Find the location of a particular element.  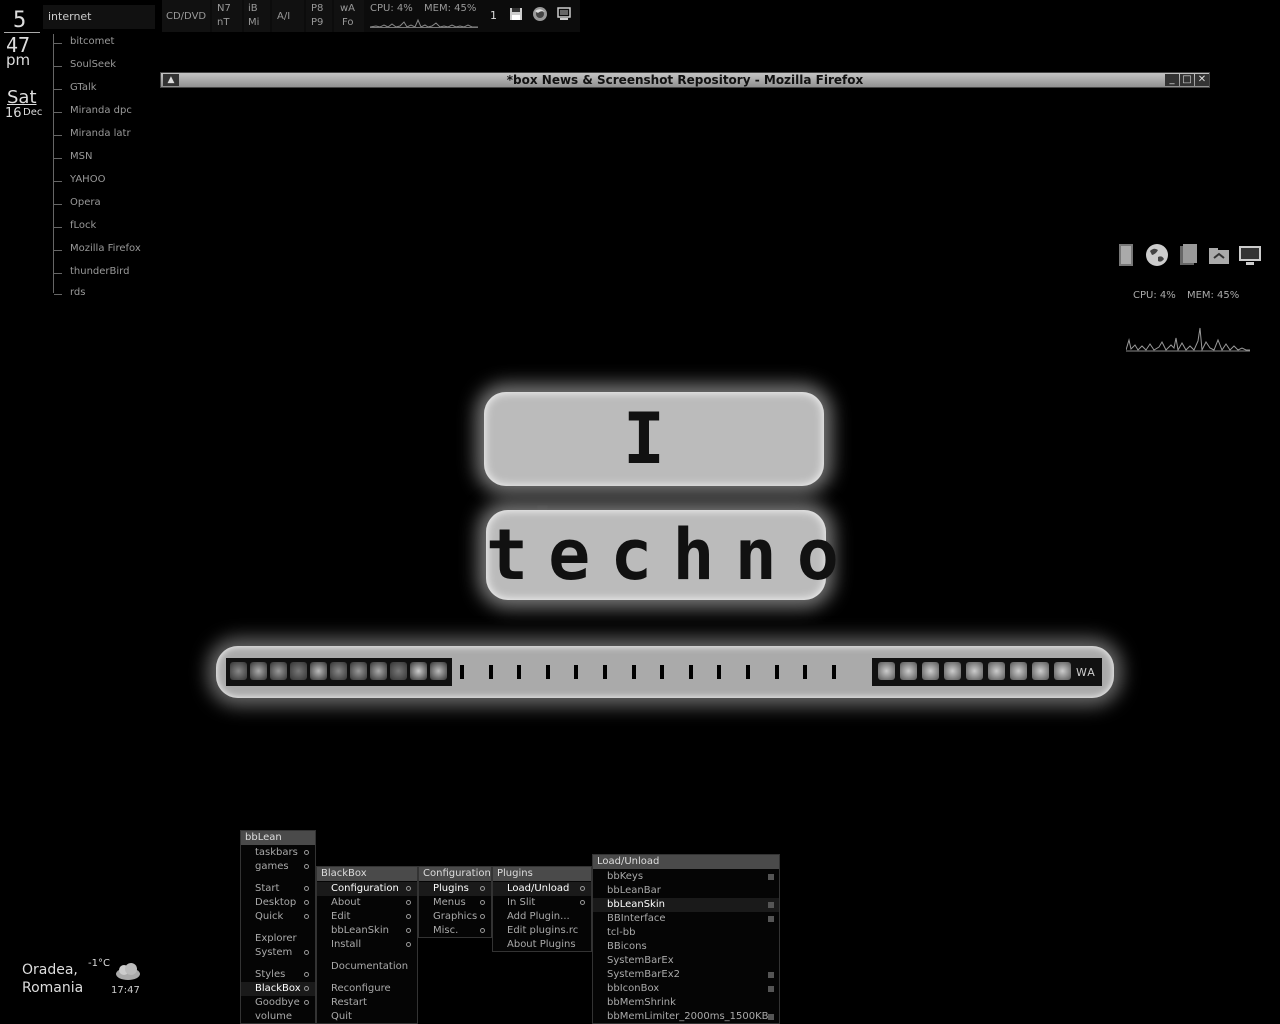

power-icon is located at coordinates (318, 671).